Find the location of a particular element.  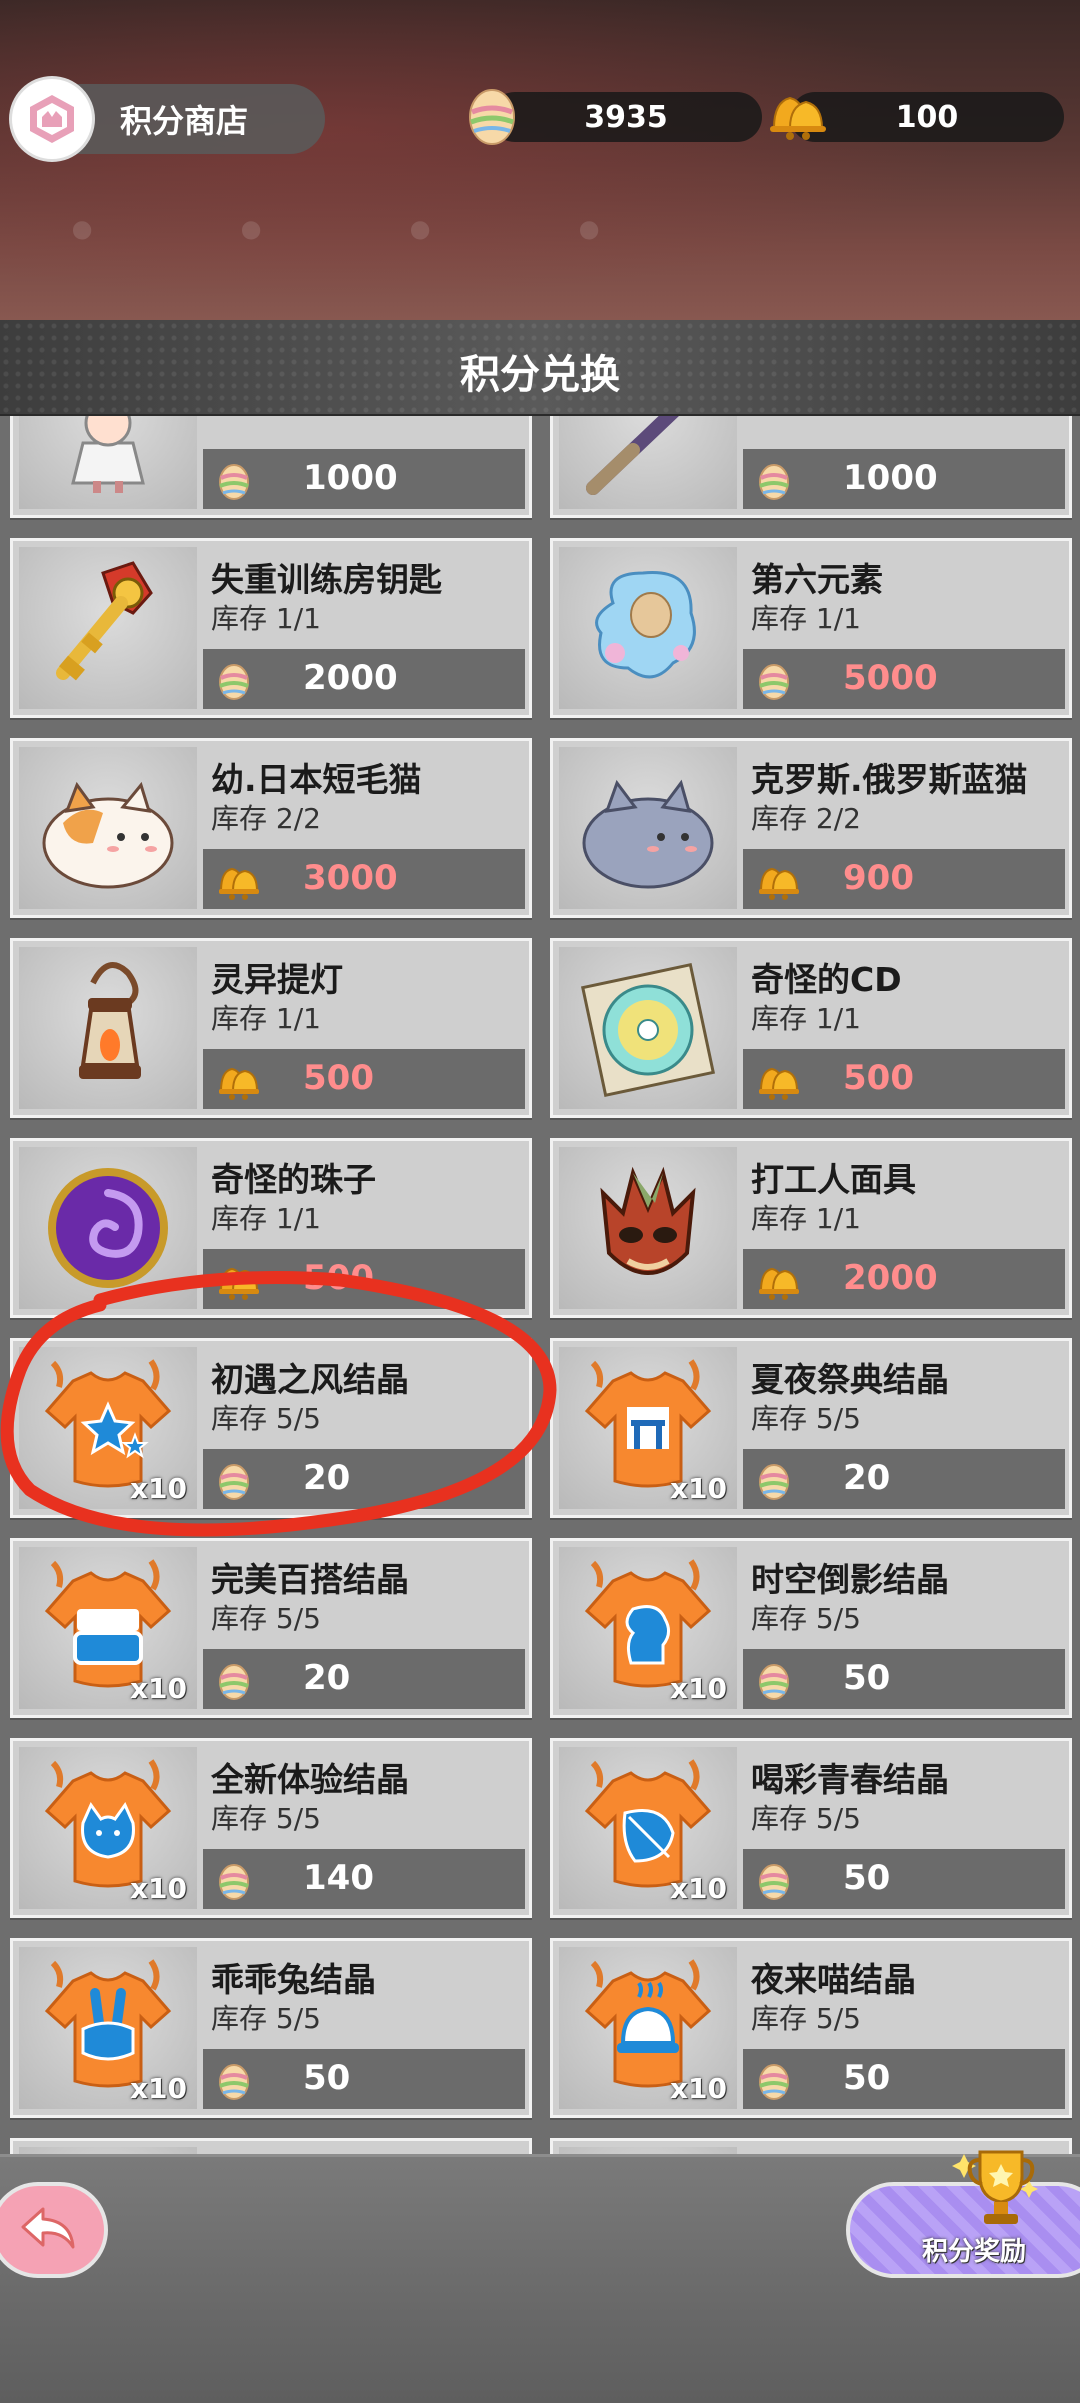

shop-item-card: 幼.日本短毛猫 库存 2/2 3000 is located at coordinates (271, 828).